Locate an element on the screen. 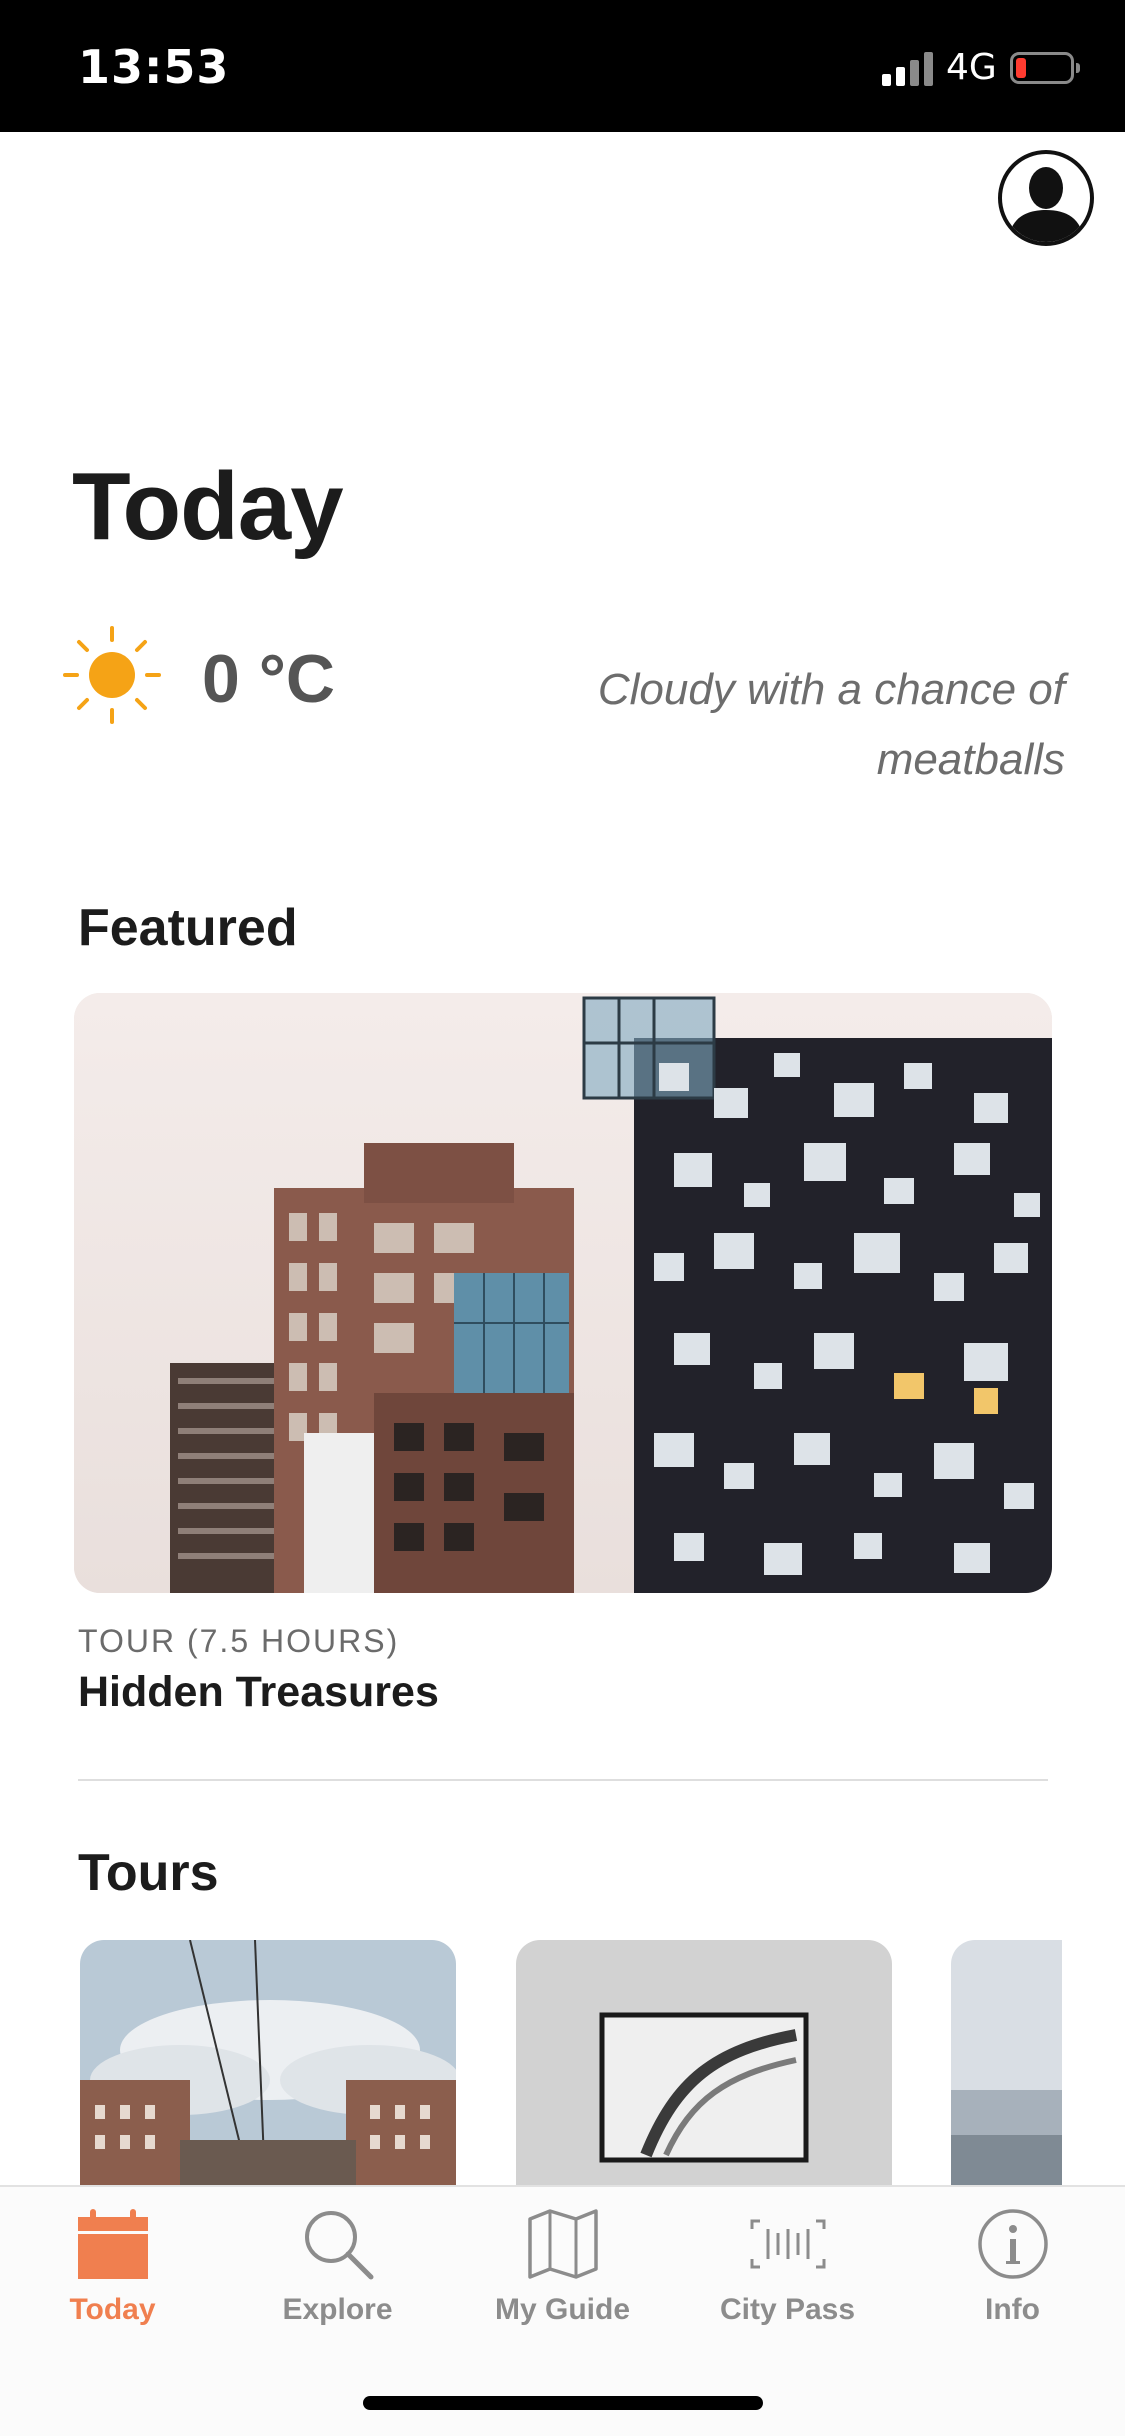  tab-label: Info is located at coordinates (1012, 2309).